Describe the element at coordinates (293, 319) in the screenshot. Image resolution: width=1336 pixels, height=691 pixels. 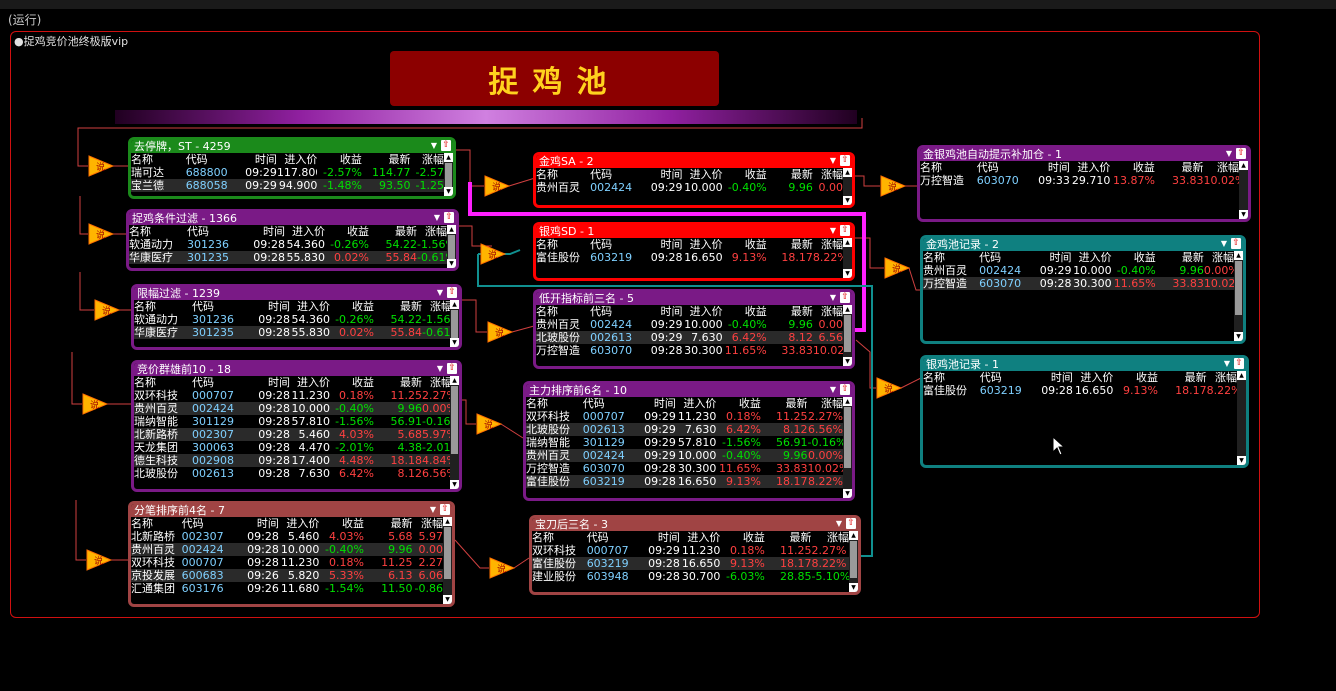
I see `table-row: 软通动力 301236 09:2854.360 -0.26% 54.22-1.56%` at that location.